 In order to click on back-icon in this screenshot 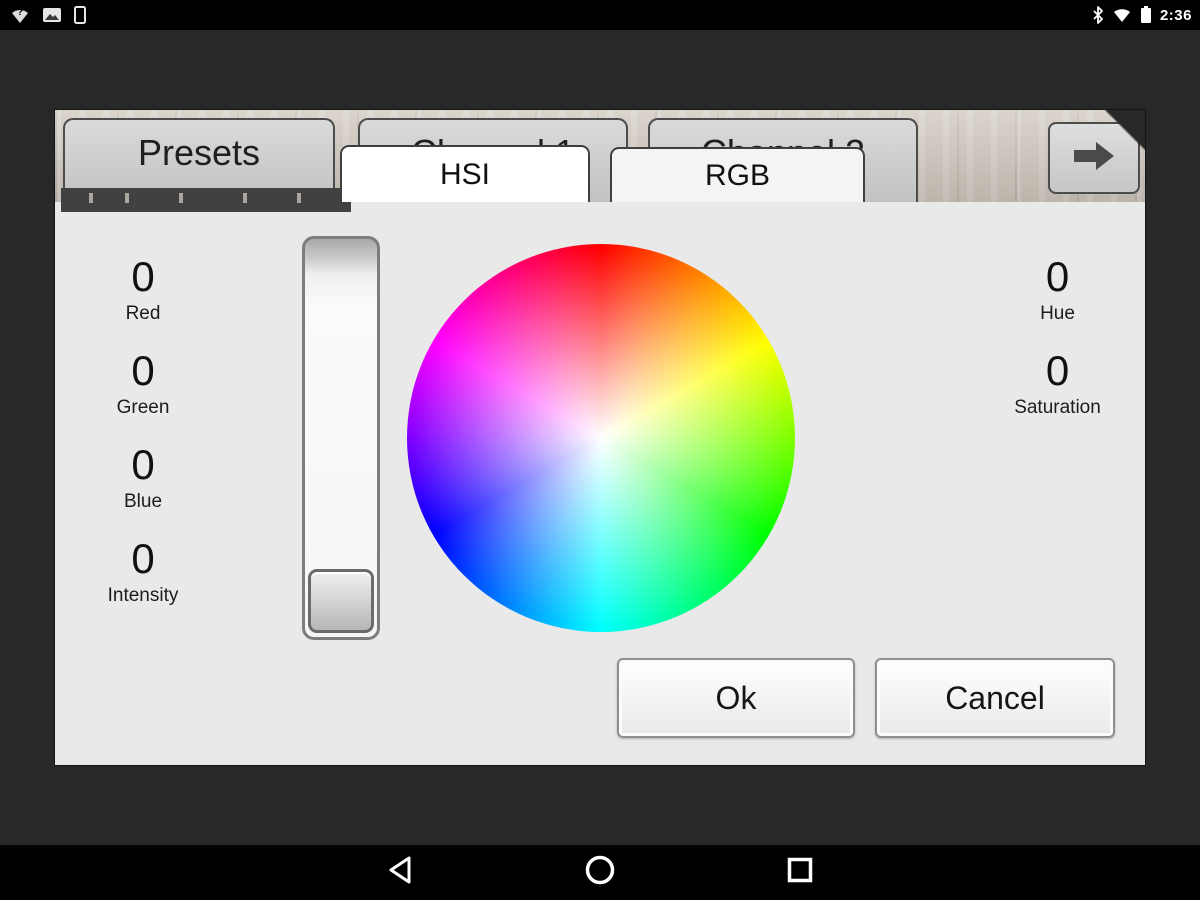, I will do `click(400, 872)`.